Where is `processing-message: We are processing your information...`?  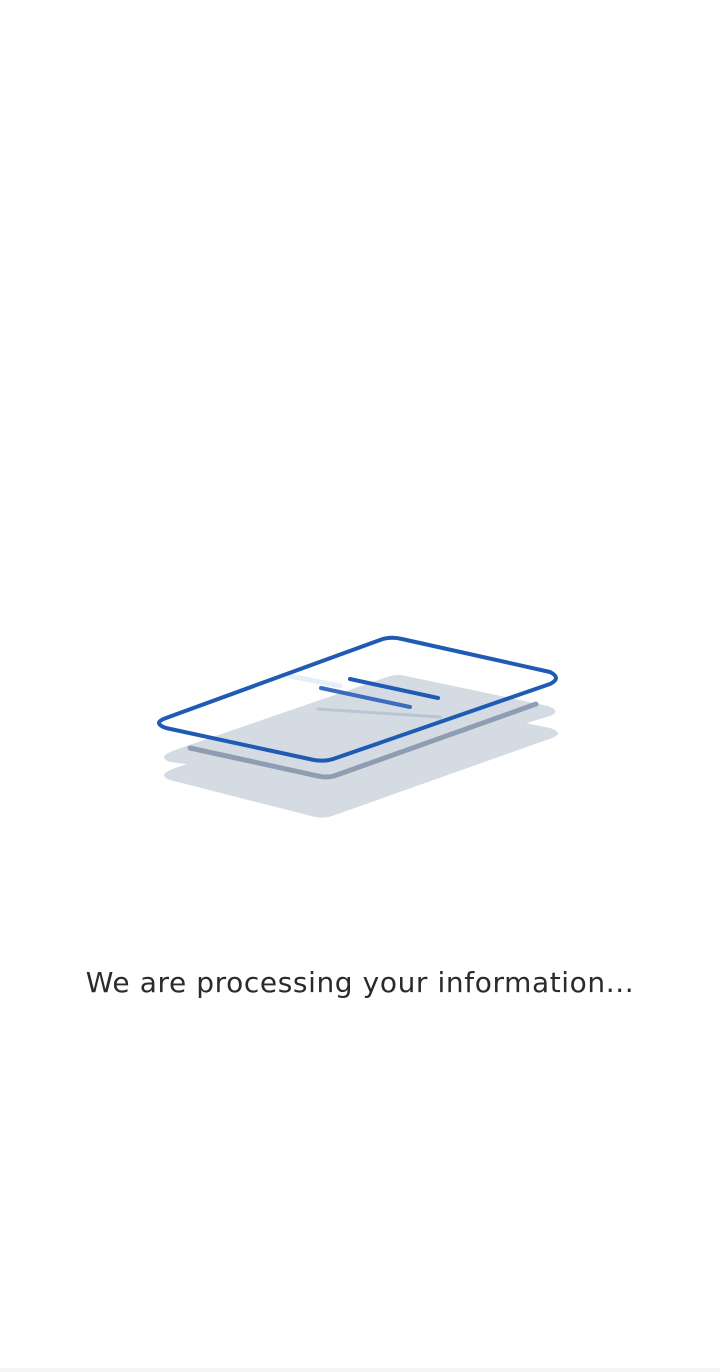 processing-message: We are processing your information... is located at coordinates (360, 982).